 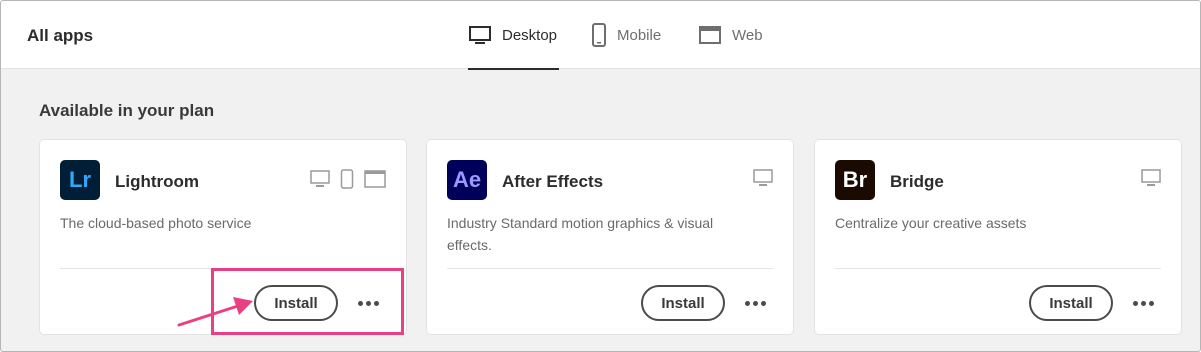 What do you see at coordinates (639, 35) in the screenshot?
I see `tab-label: Mobile` at bounding box center [639, 35].